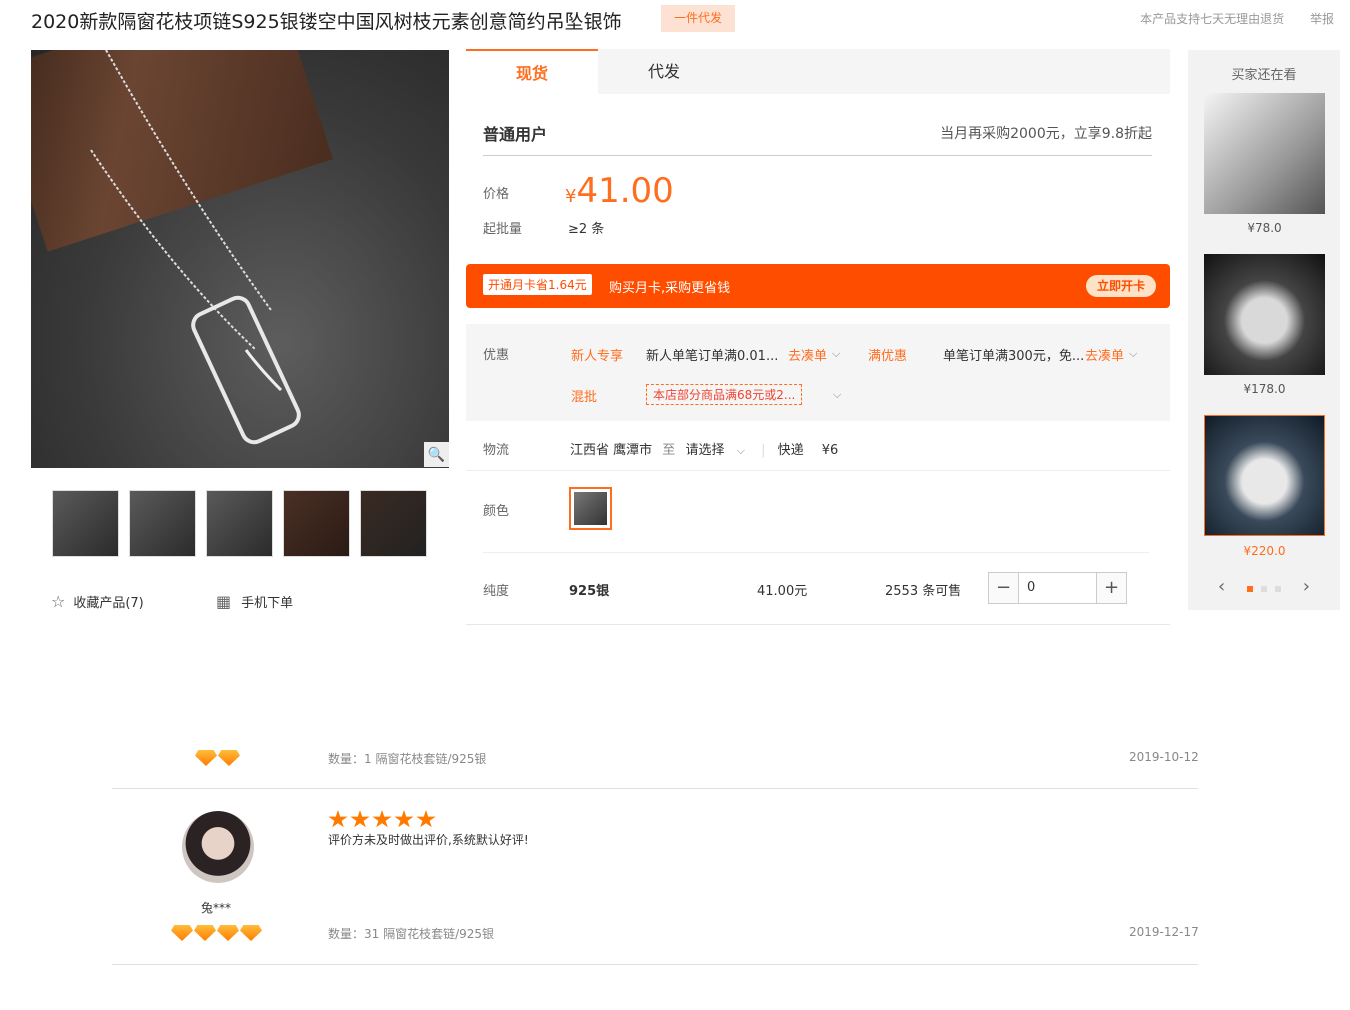 The width and height of the screenshot is (1350, 1010). Describe the element at coordinates (267, 603) in the screenshot. I see `mobile-order-label: 手机下单` at that location.